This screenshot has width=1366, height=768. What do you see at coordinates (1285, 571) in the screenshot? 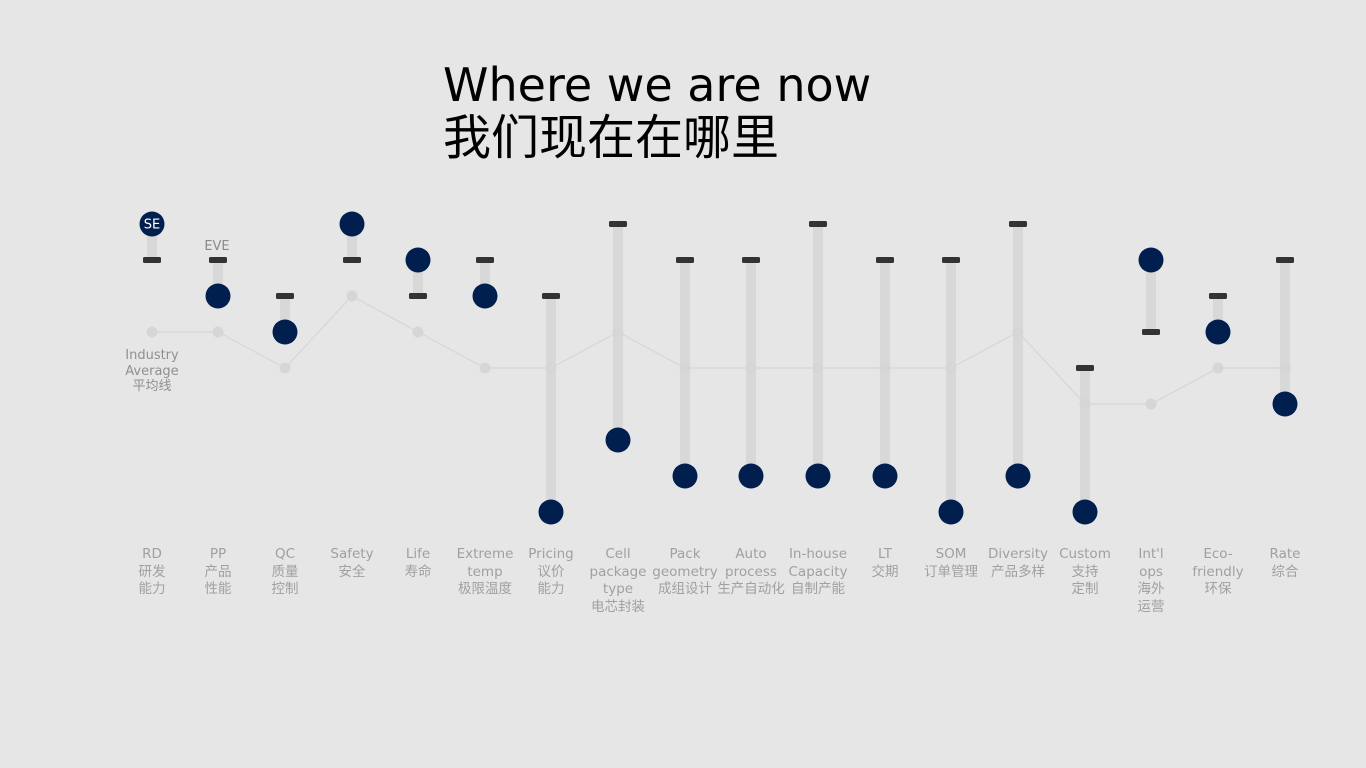
I see `category-label-line: 综合` at bounding box center [1285, 571].